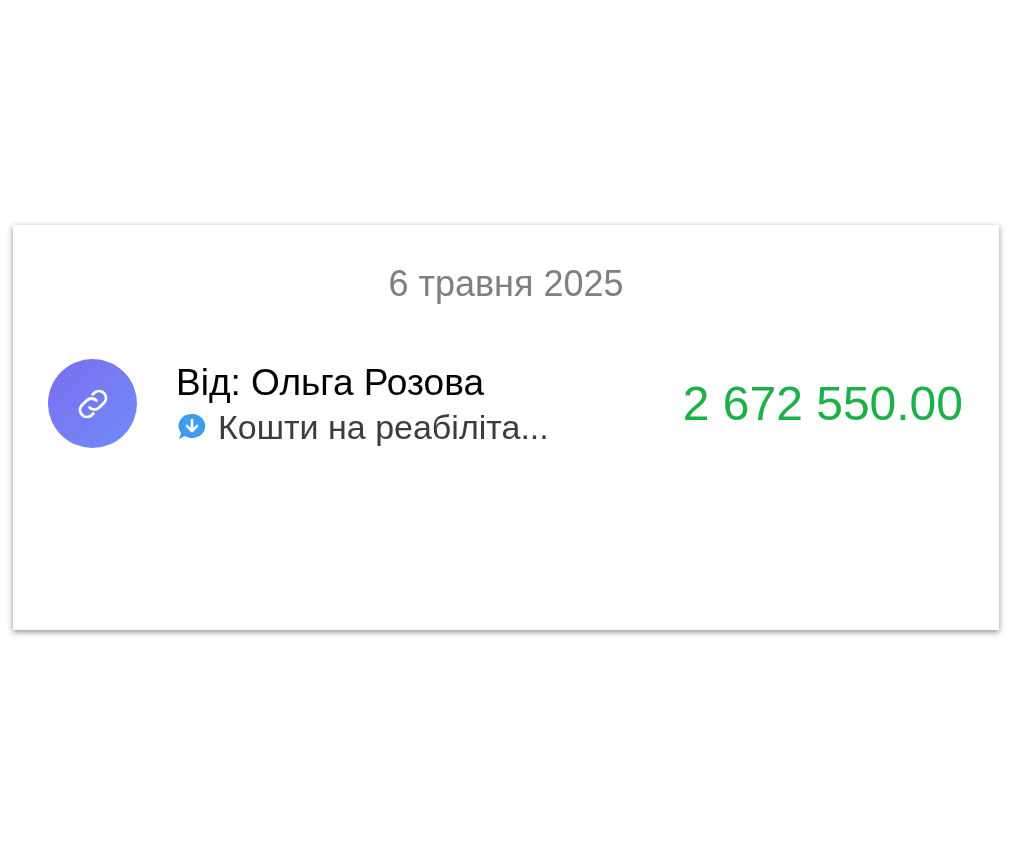 This screenshot has width=1012, height=855. What do you see at coordinates (192, 426) in the screenshot?
I see `comment-icon` at bounding box center [192, 426].